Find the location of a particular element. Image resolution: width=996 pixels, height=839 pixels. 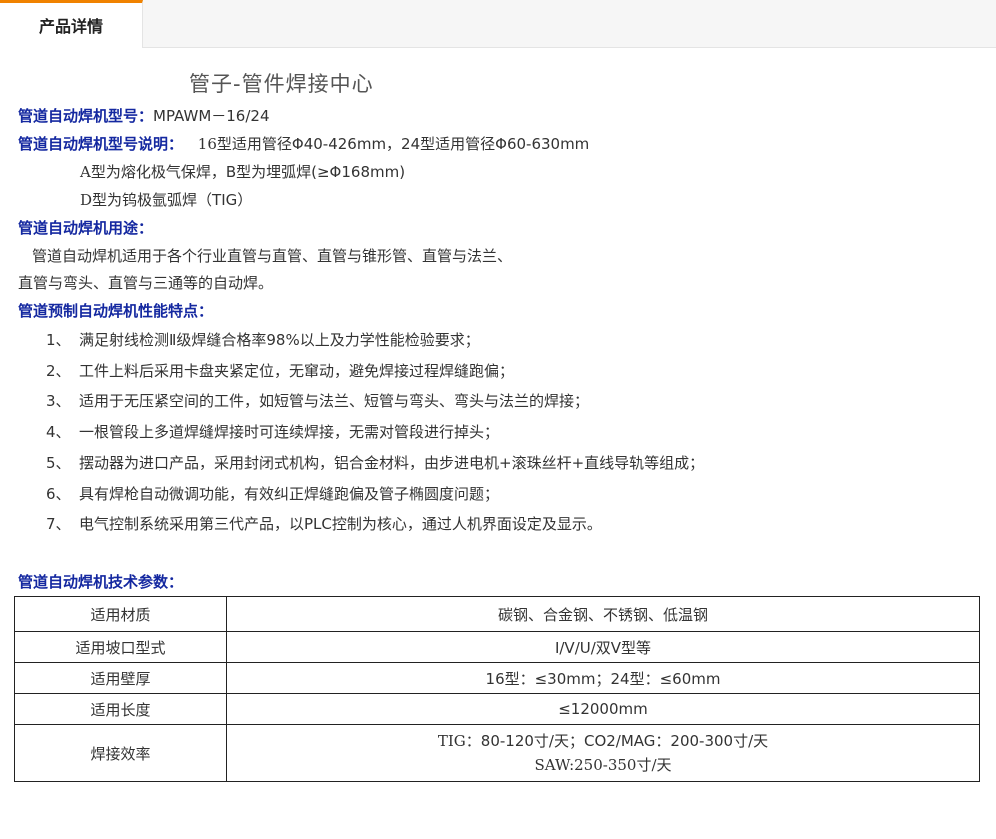

feature-item-3: 3、 适用于无压紧空间的工件，如短管与法兰、短管与弯头、弯头与法兰的焊接； is located at coordinates (317, 400).